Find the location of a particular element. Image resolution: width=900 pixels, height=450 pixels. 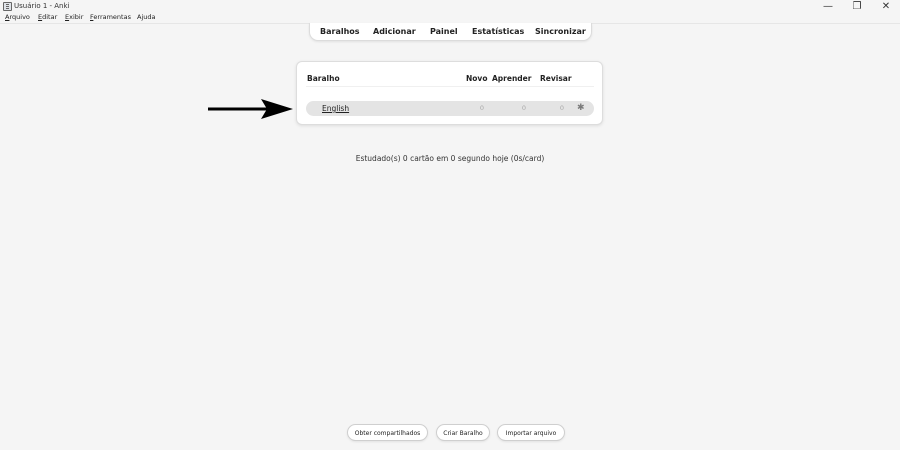

menu-bar: Arquivo Editar Exibir Ferramentas Ajuda is located at coordinates (450, 18).